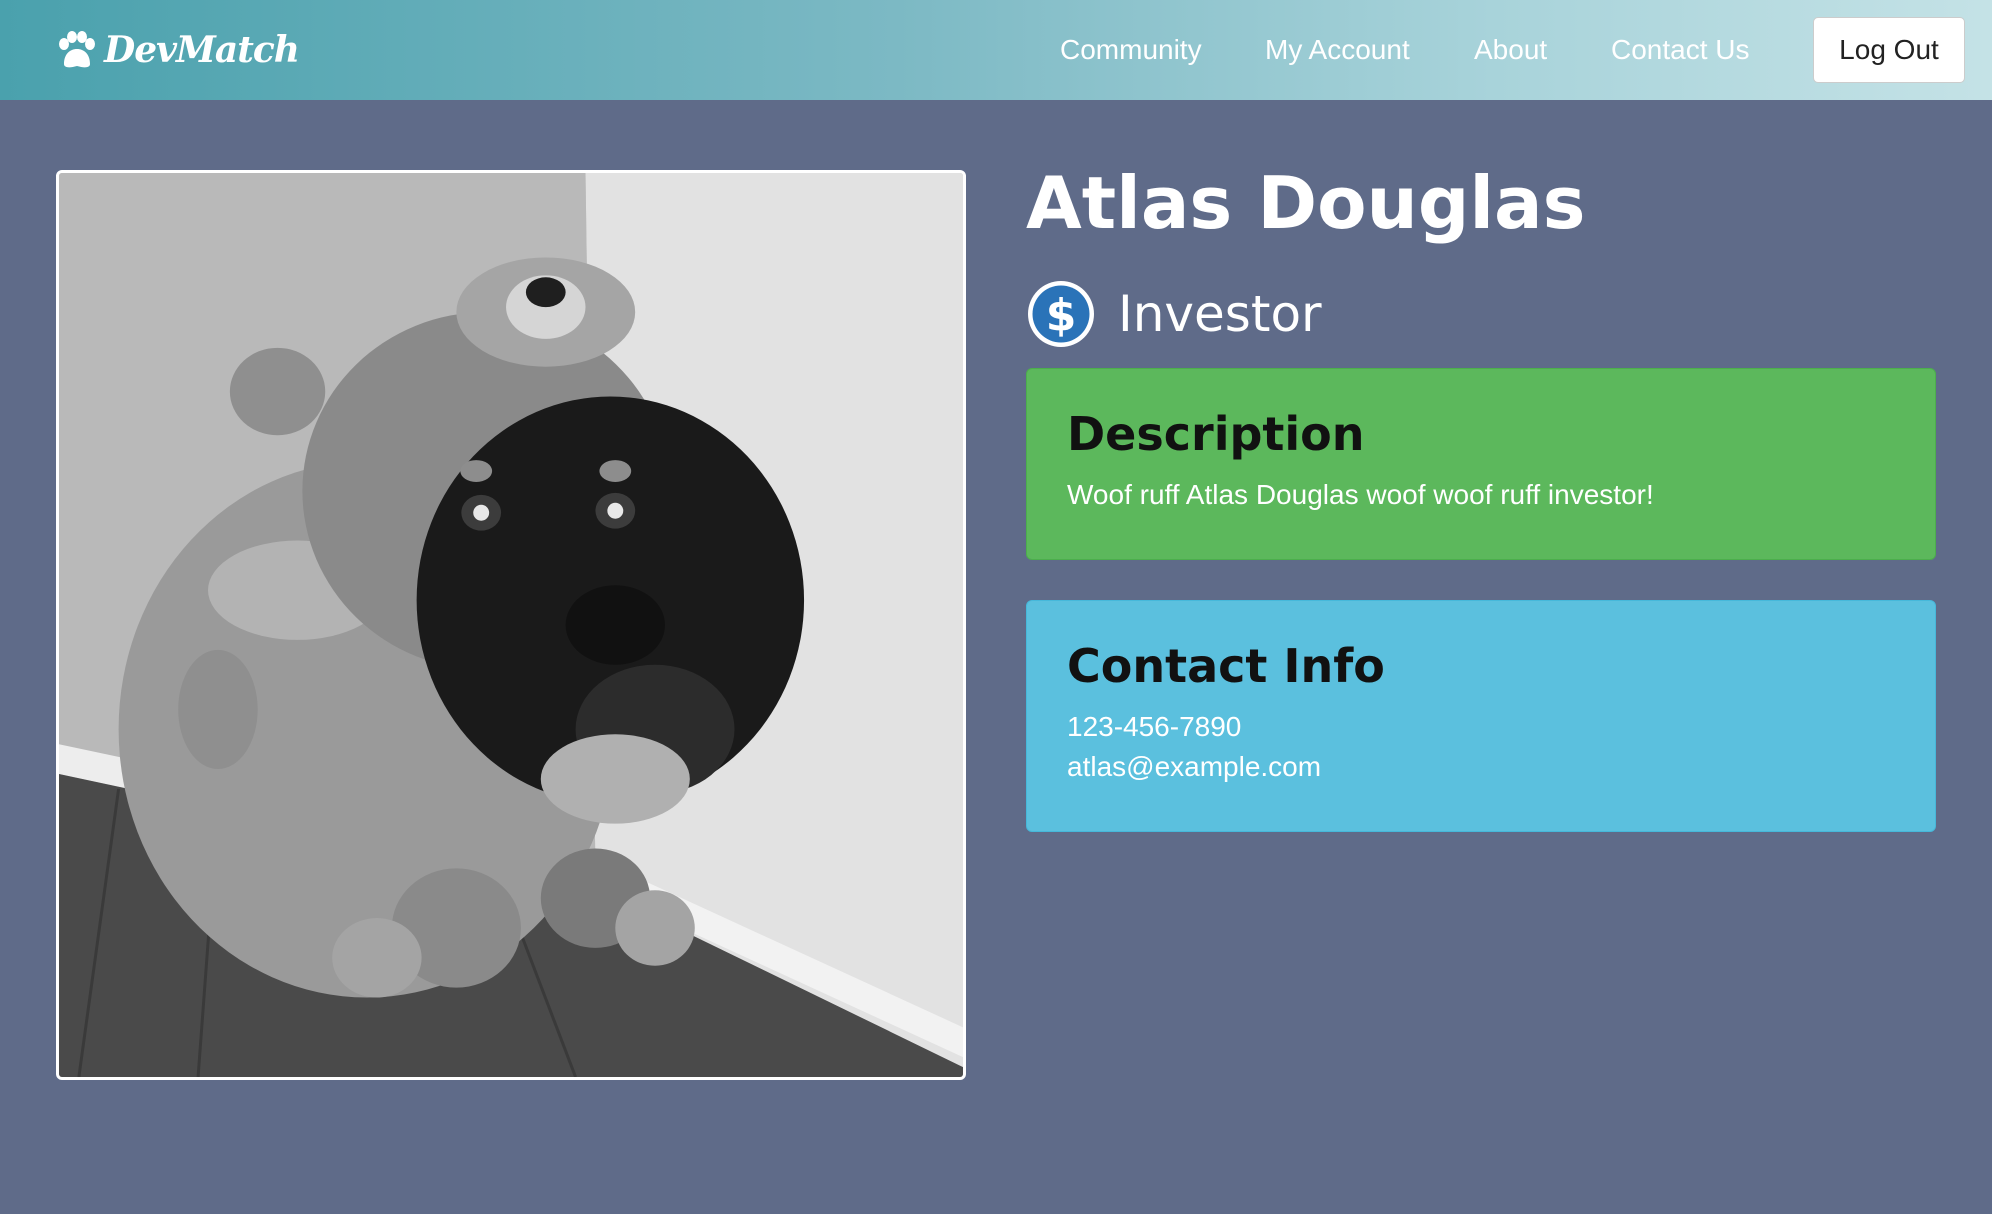 The width and height of the screenshot is (1992, 1214). Describe the element at coordinates (1337, 50) in the screenshot. I see `nav-link-my-account: My Account` at that location.